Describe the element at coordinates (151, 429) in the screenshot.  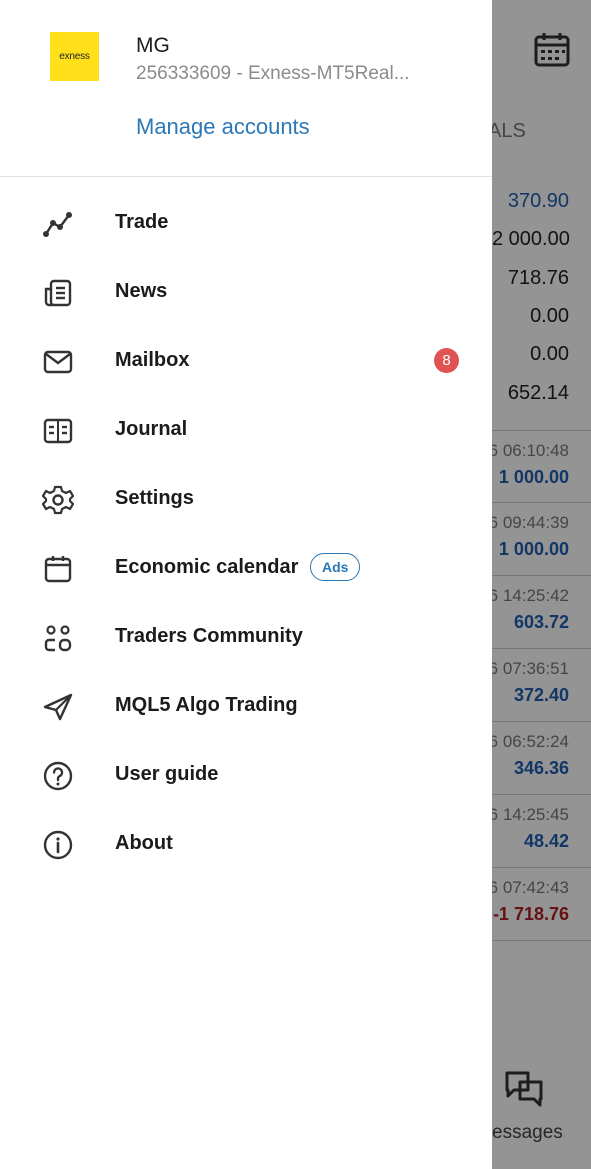
I see `menu-item-label: Journal` at that location.